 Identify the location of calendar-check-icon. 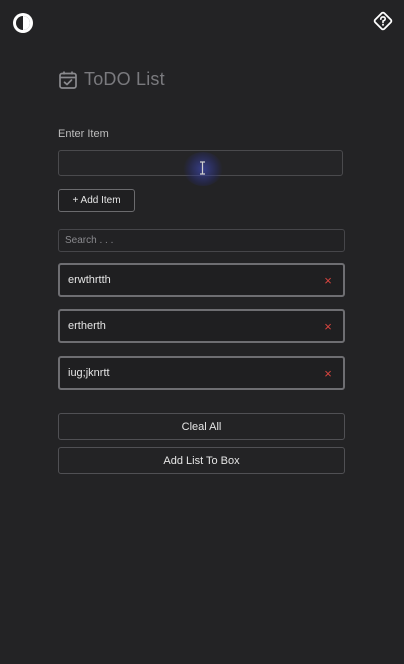
(68, 80).